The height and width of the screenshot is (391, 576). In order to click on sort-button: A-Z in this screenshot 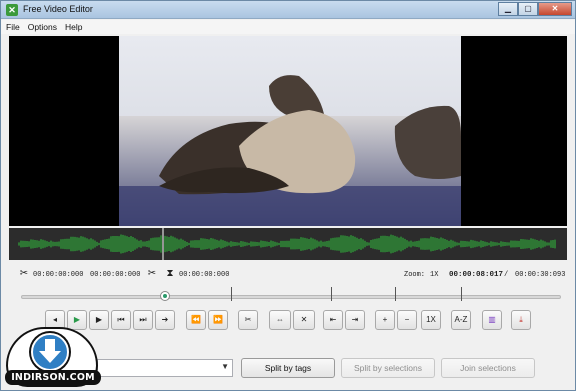, I will do `click(461, 320)`.